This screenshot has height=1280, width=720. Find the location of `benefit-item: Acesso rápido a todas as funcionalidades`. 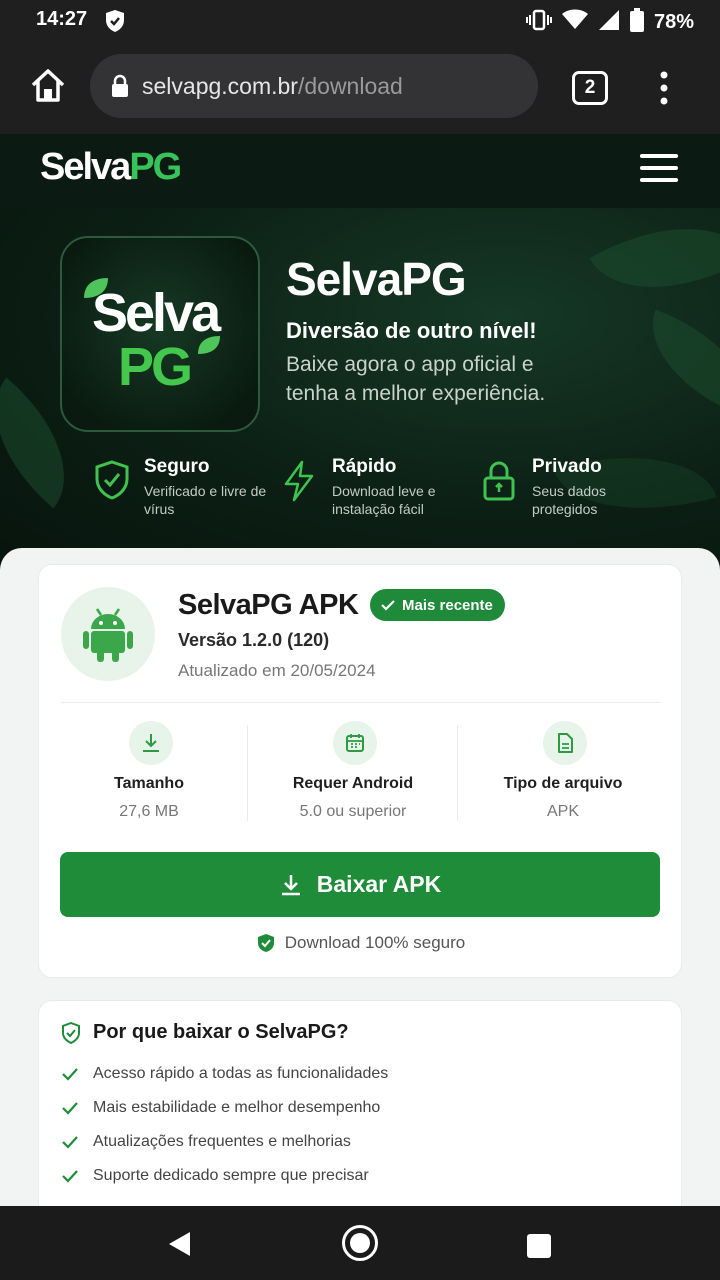

benefit-item: Acesso rápido a todas as funcionalidades is located at coordinates (224, 1080).